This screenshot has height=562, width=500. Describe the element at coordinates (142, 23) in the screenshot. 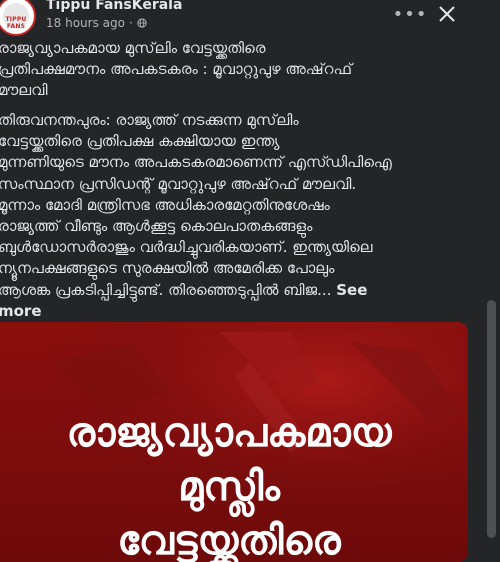

I see `globe-icon` at that location.